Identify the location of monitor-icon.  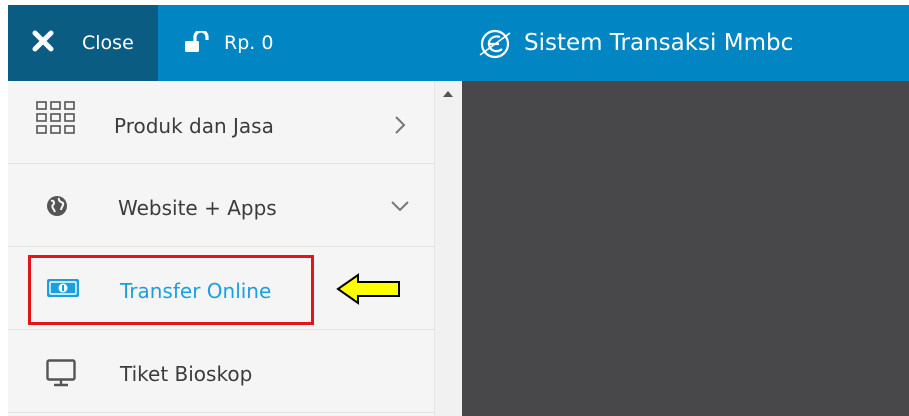
(61, 373).